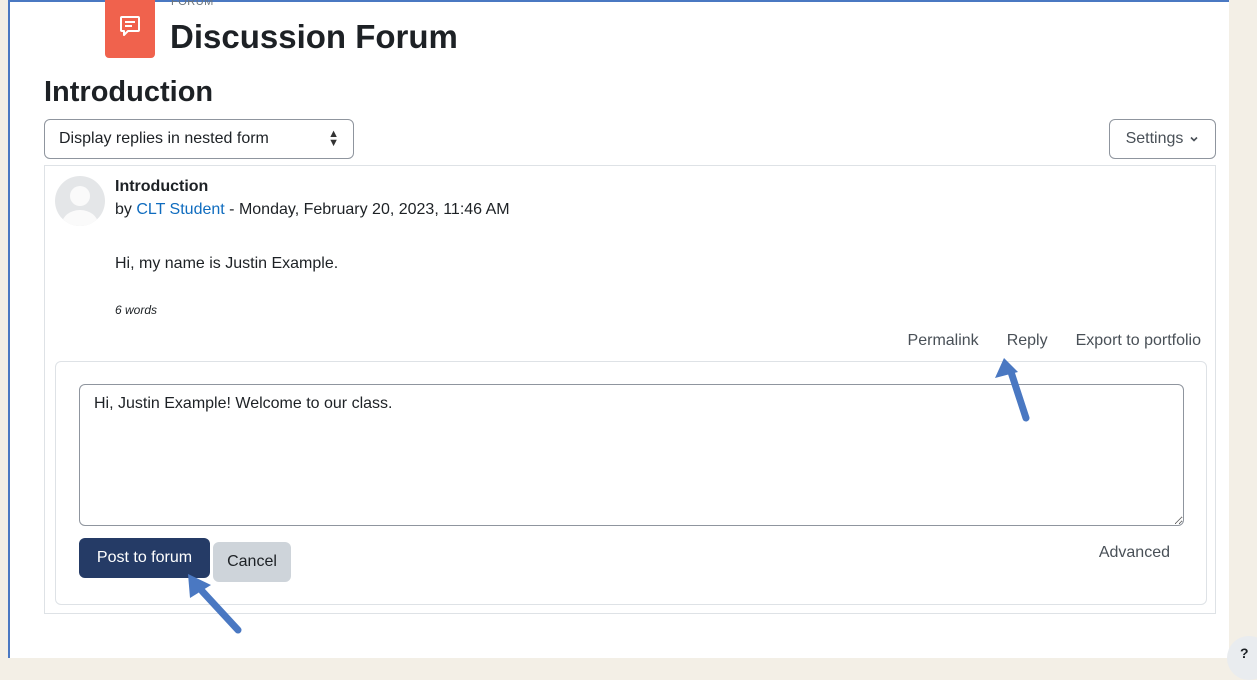  I want to click on forum-module-icon, so click(130, 29).